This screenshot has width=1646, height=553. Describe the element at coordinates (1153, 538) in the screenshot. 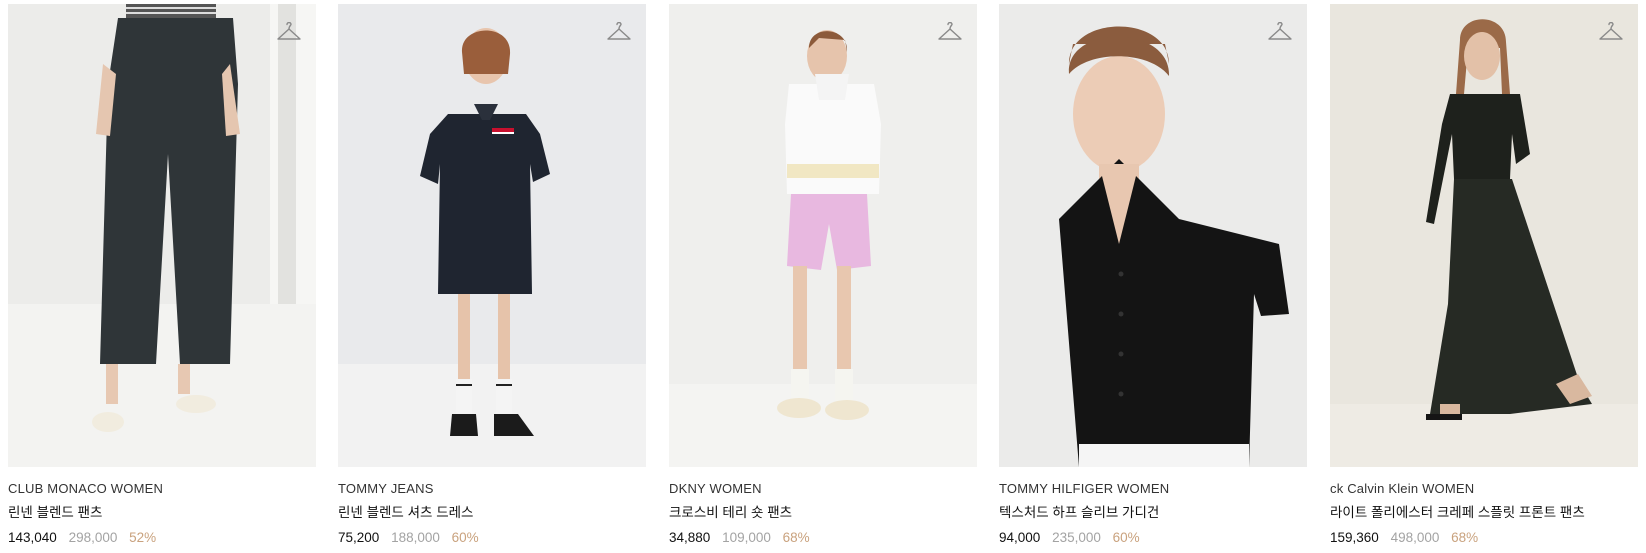

I see `price-row: 94,000 235,000 60%` at that location.